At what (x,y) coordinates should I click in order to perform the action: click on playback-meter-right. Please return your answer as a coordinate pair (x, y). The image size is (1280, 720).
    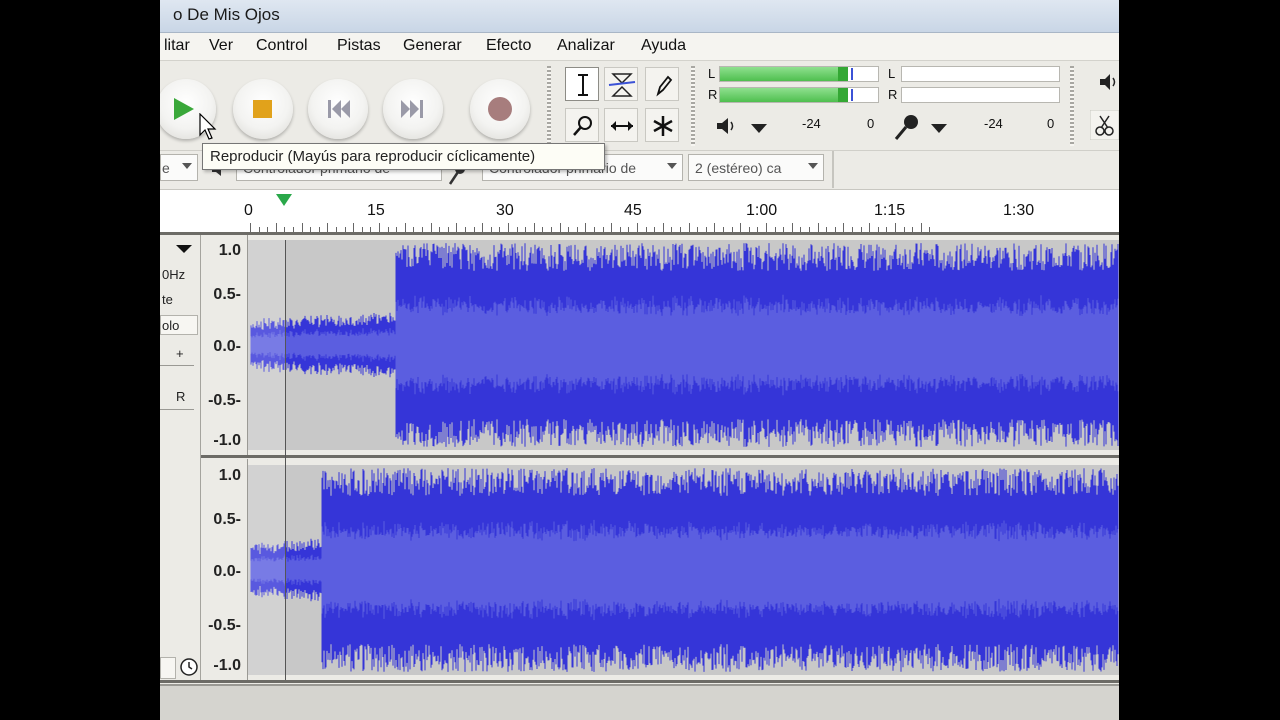
    Looking at the image, I should click on (799, 95).